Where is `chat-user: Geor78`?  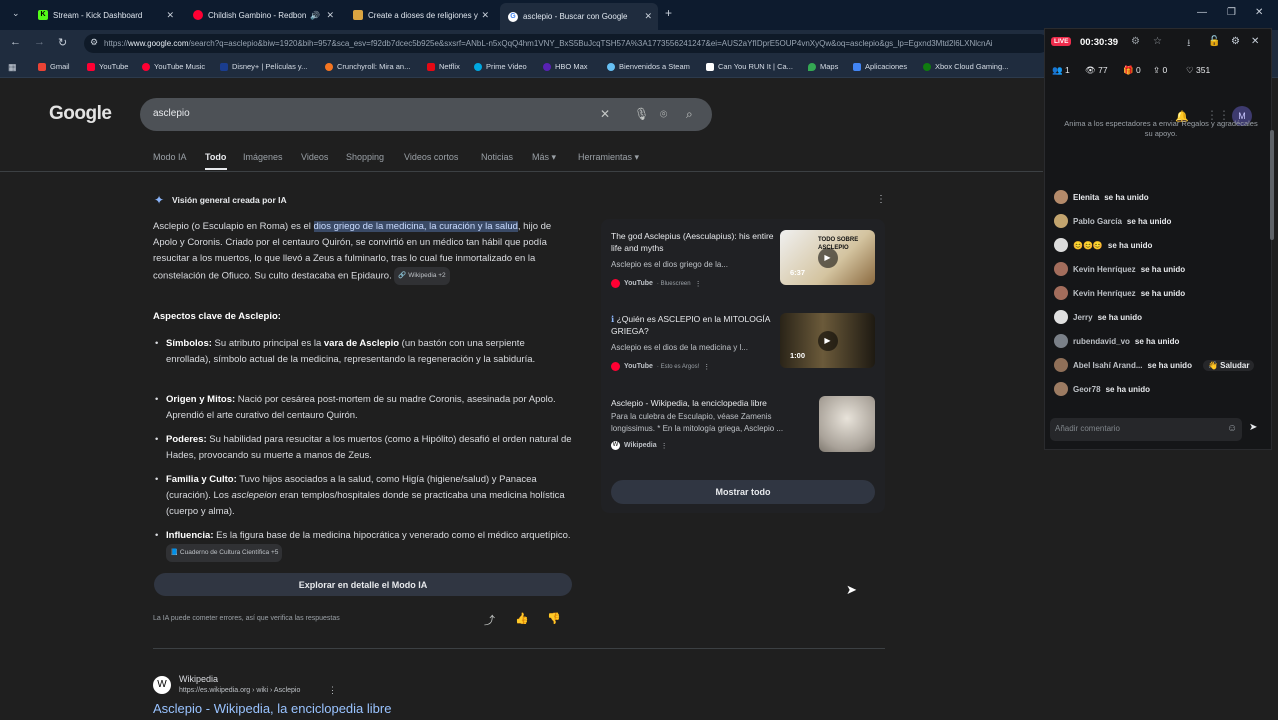 chat-user: Geor78 is located at coordinates (1087, 389).